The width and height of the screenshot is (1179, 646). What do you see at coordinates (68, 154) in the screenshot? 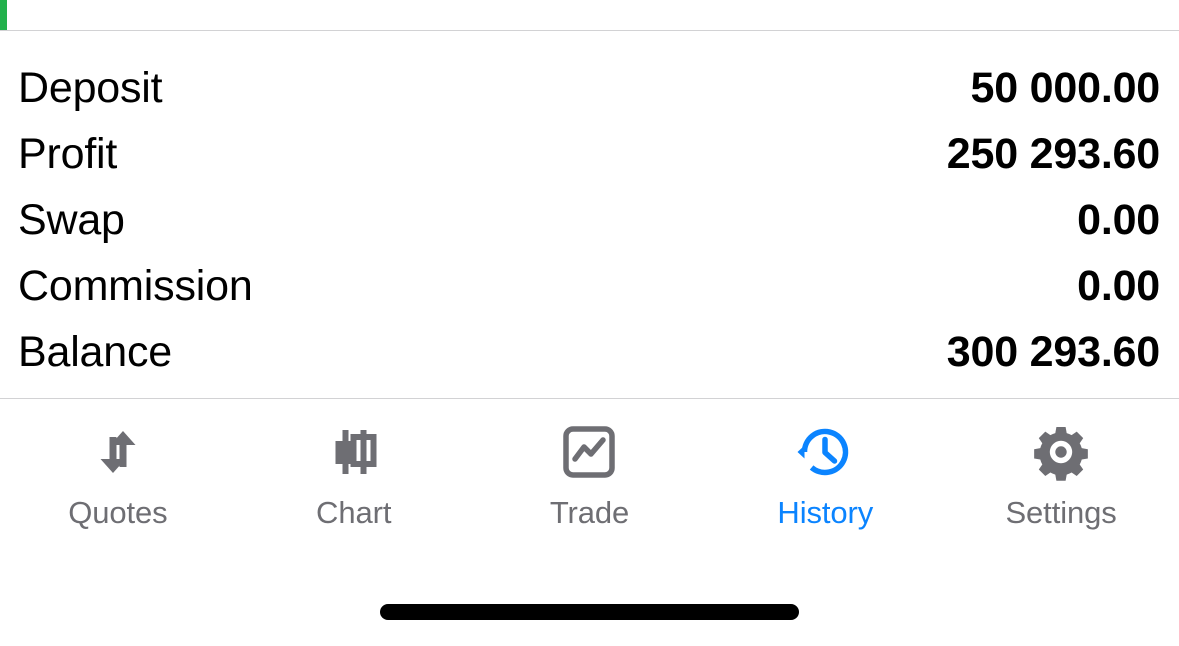
I see `summary-label: Profit` at bounding box center [68, 154].